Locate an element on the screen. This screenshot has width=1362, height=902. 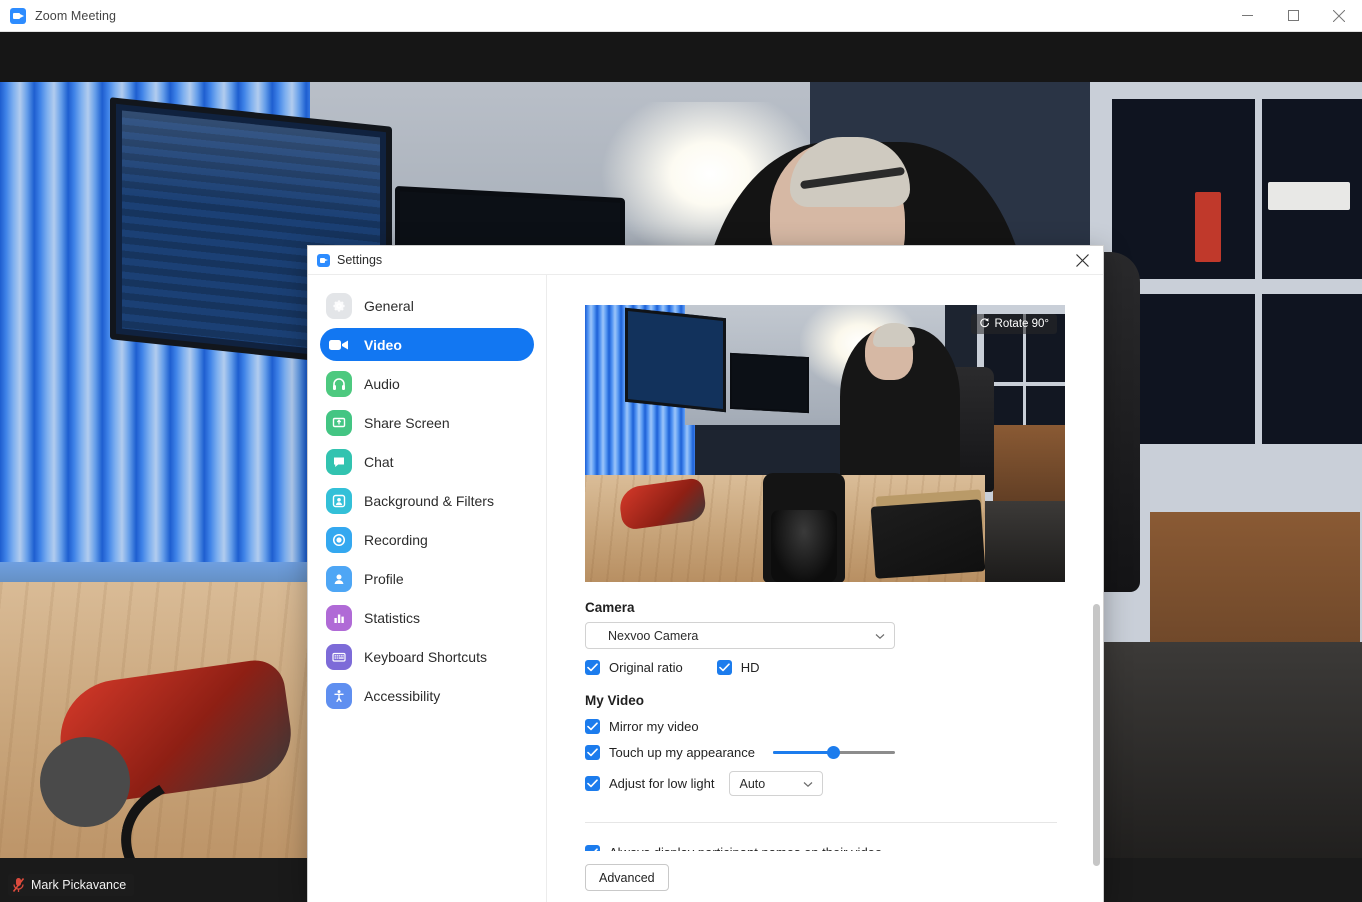
original-ratio-checkbox is located at coordinates (592, 667).